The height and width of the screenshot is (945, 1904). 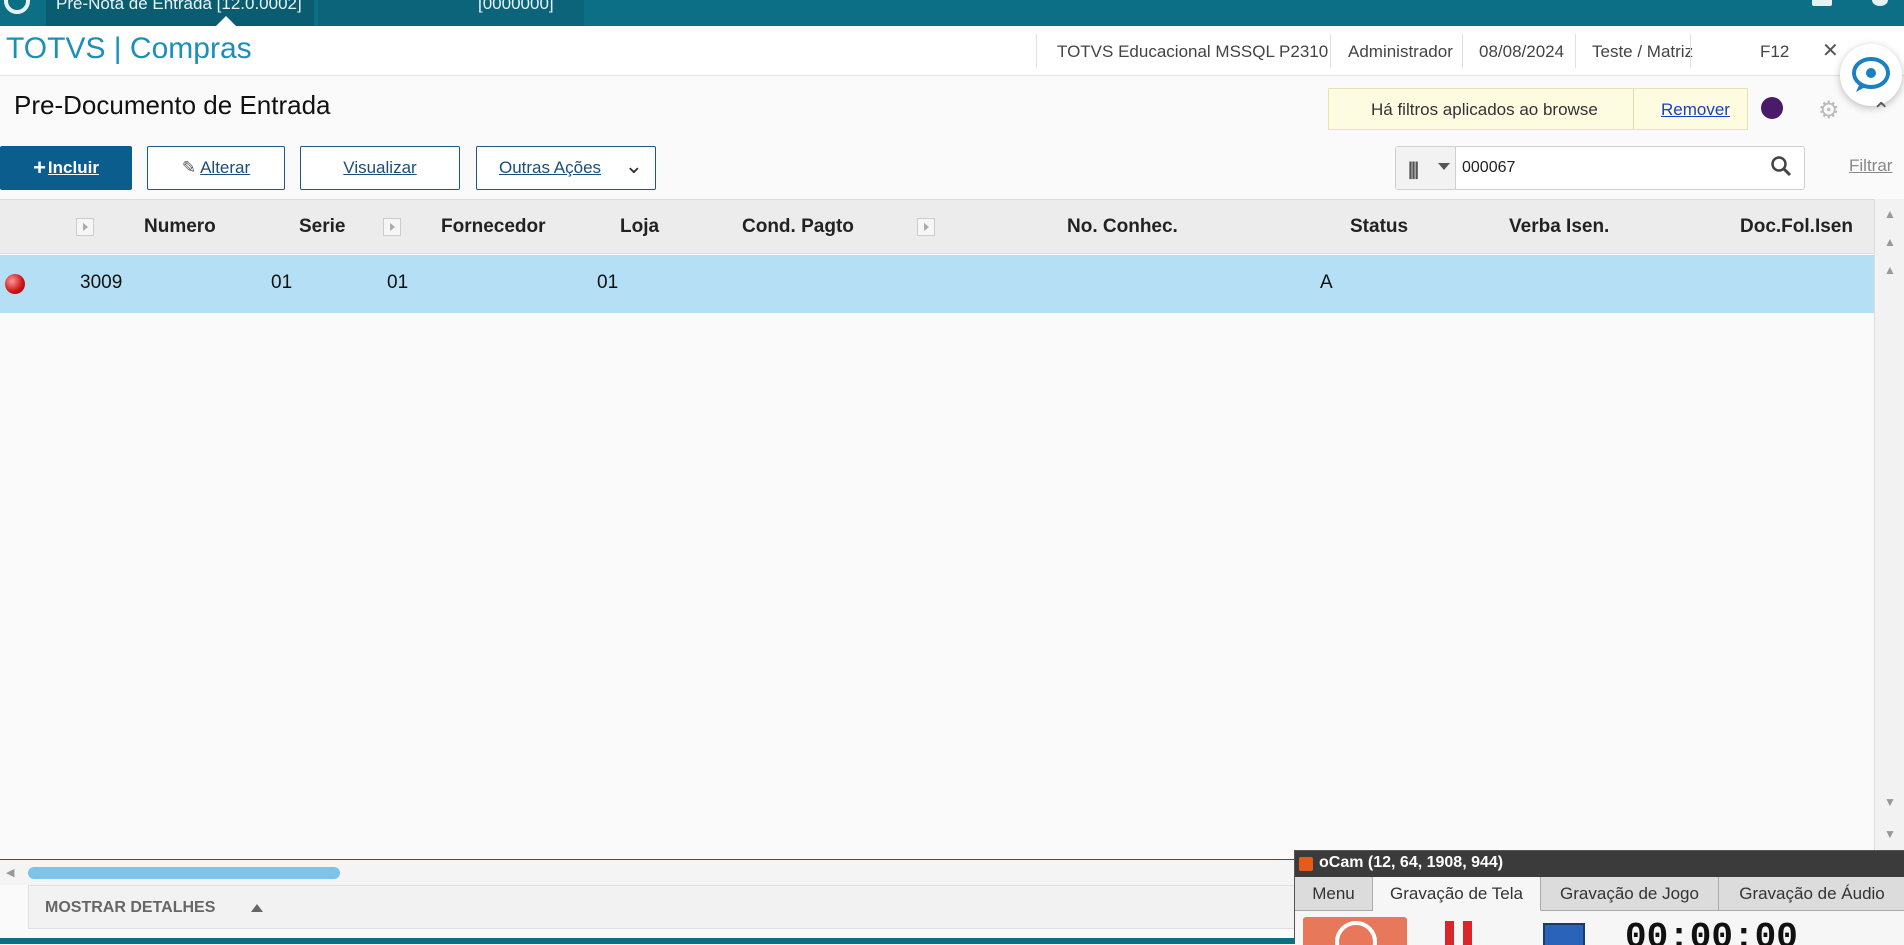 What do you see at coordinates (39, 167) in the screenshot?
I see `plus-icon: +` at bounding box center [39, 167].